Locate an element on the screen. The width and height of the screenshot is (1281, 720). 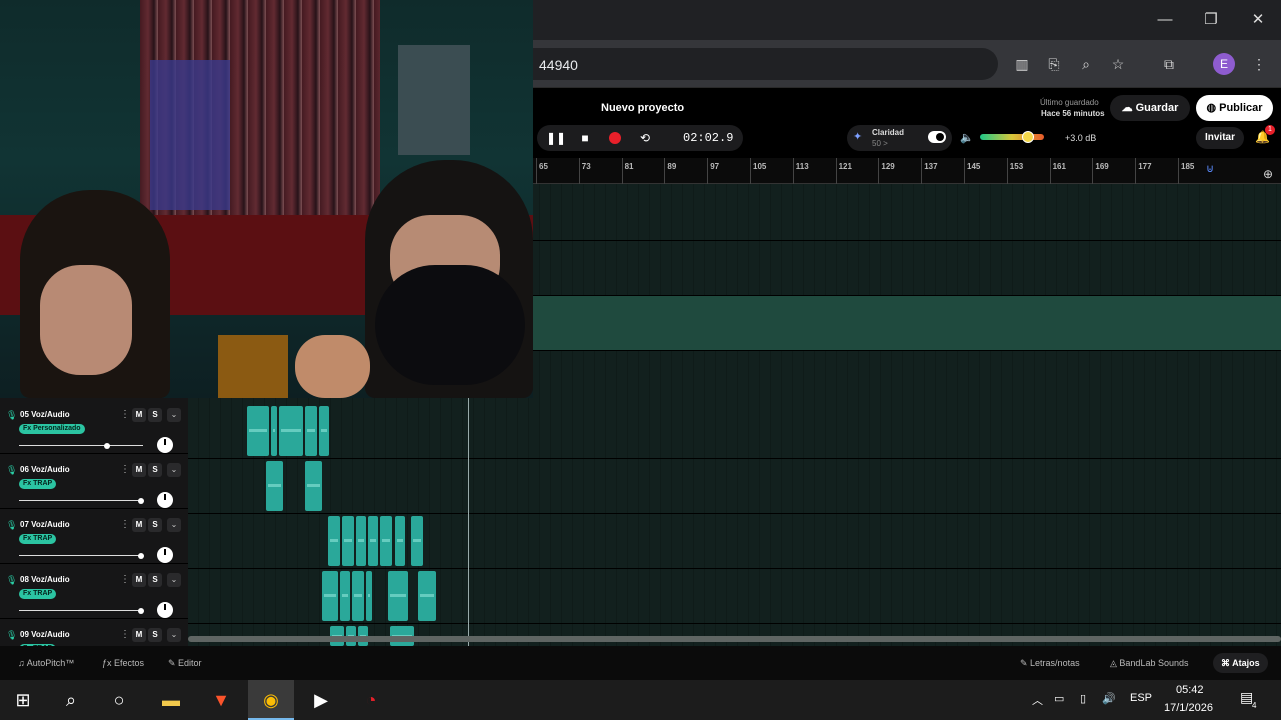
brave-browser-icon: ▼ is located at coordinates (221, 700).